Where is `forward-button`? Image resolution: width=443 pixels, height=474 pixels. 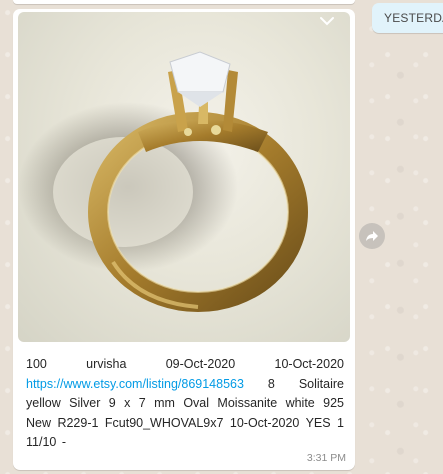 forward-button is located at coordinates (372, 236).